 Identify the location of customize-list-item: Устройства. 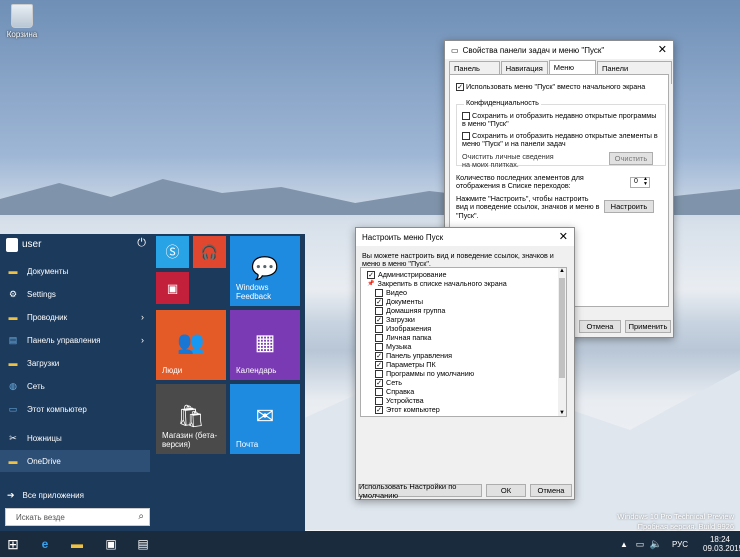
(399, 400).